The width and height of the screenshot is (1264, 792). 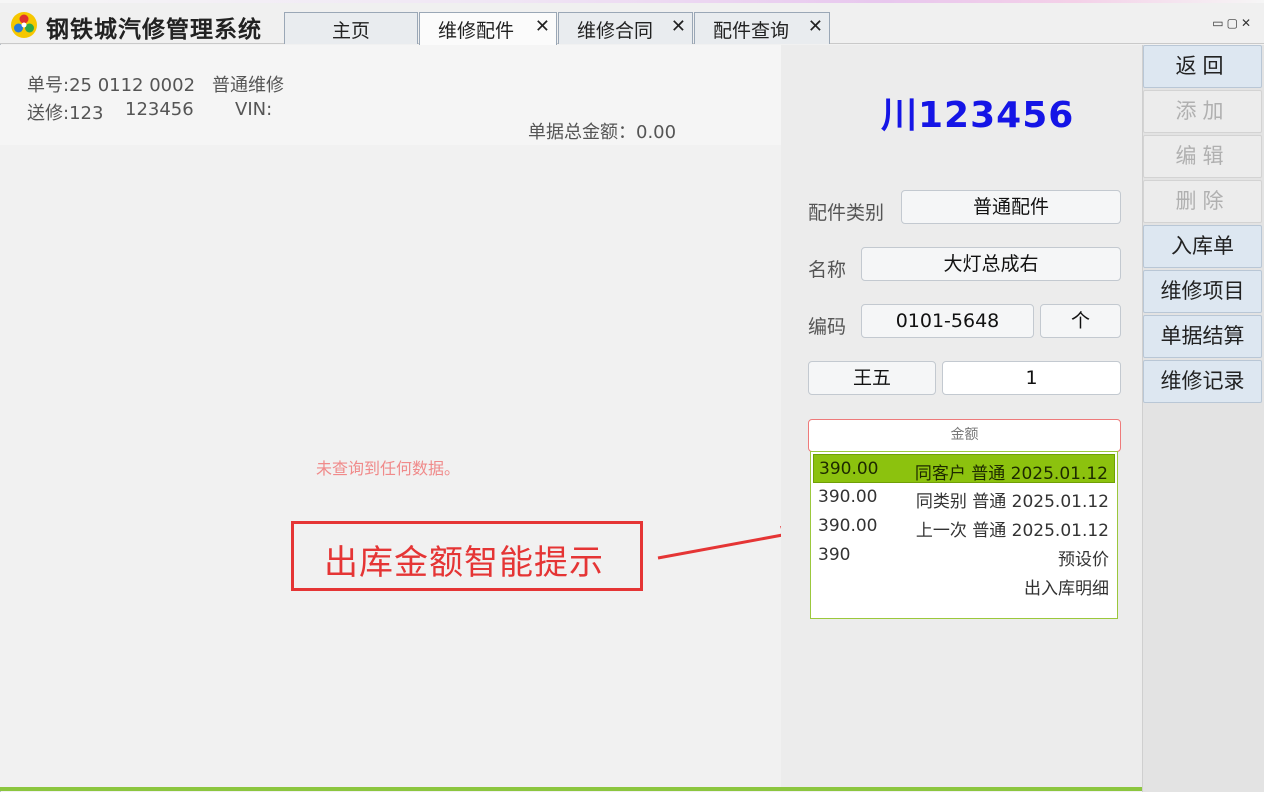 I want to click on suggestion-desc: 同类别 普通 2025.01.12, so click(x=1012, y=502).